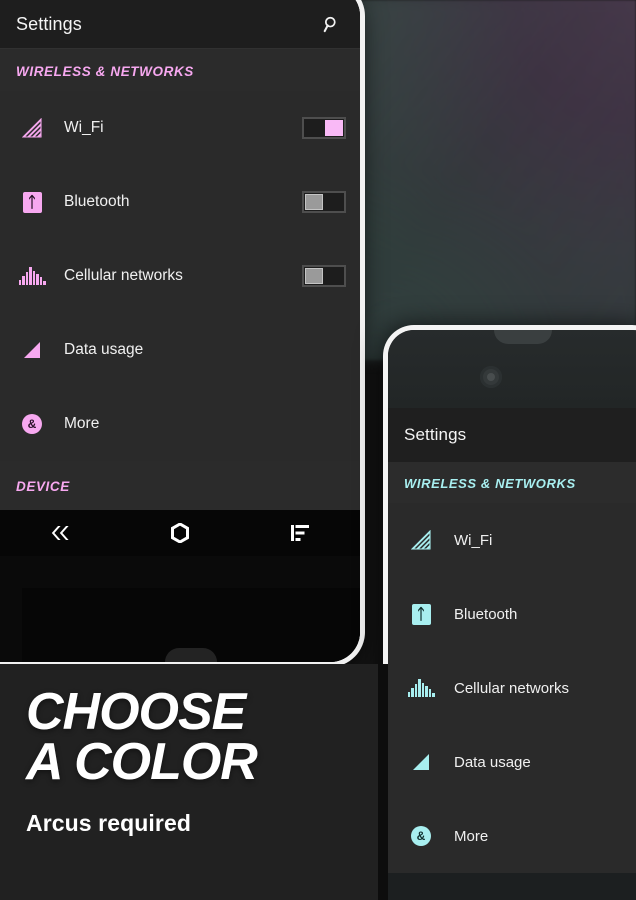  I want to click on section-header-device: DEVICE, so click(180, 485).